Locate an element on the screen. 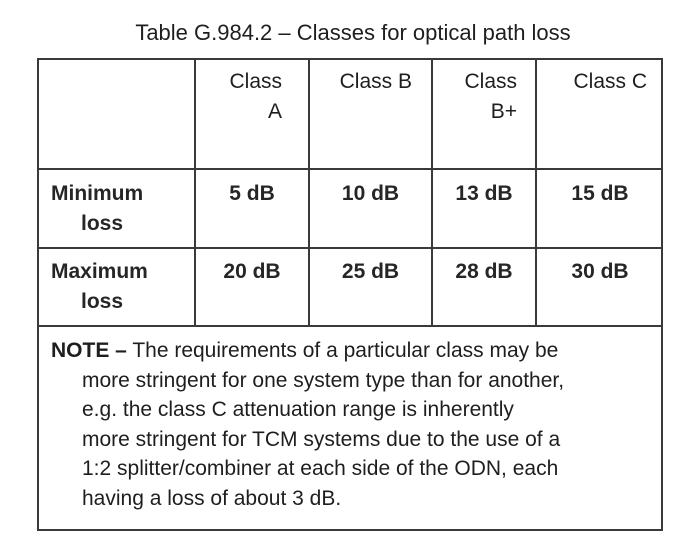 Image resolution: width=692 pixels, height=558 pixels. column-header-class-b-plus: Class B+ is located at coordinates (475, 97).